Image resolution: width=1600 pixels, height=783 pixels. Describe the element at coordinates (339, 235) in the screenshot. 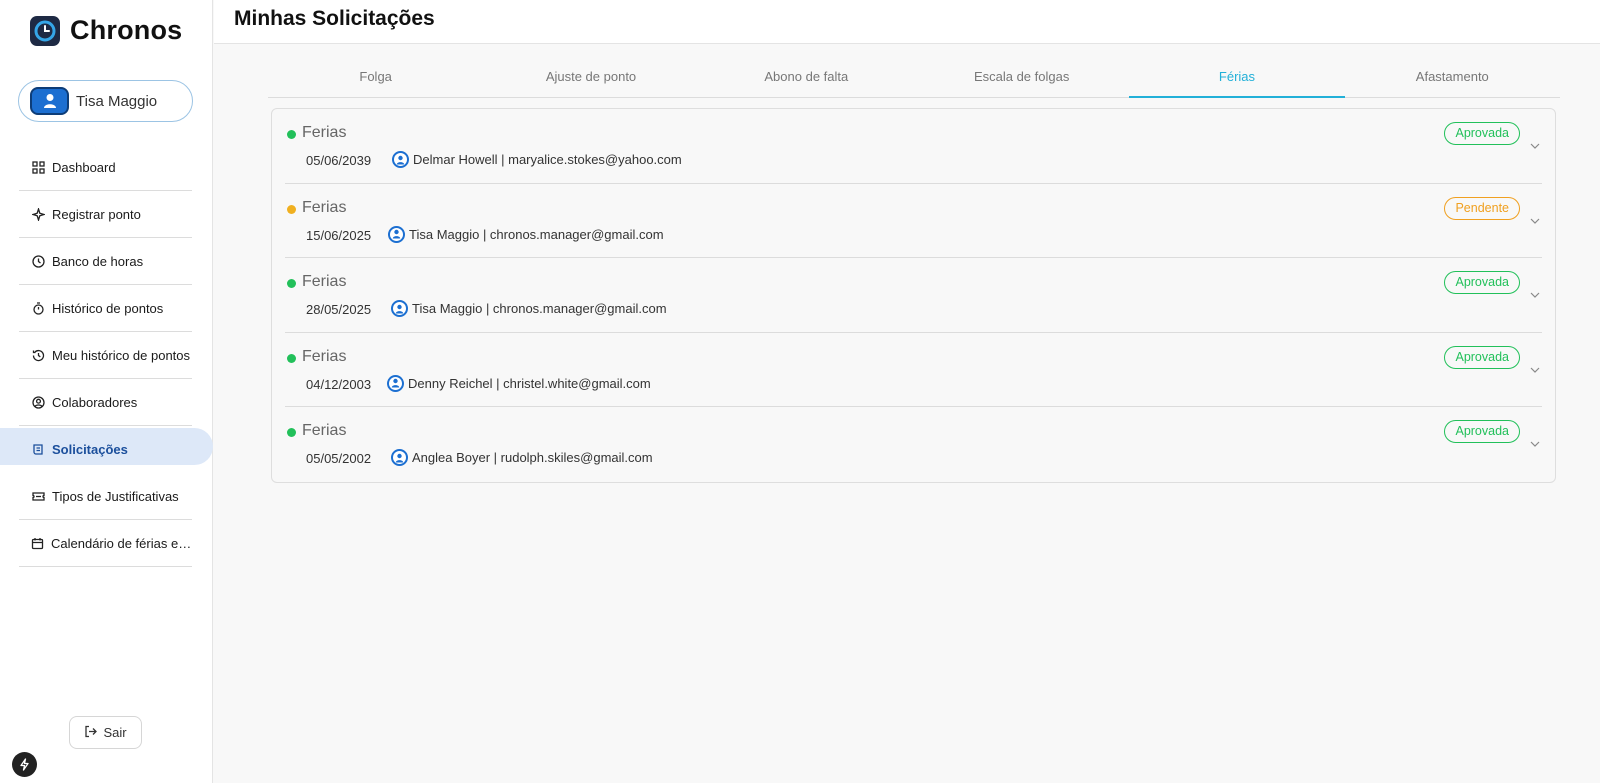

I see `request-date: 15/06/2025` at that location.